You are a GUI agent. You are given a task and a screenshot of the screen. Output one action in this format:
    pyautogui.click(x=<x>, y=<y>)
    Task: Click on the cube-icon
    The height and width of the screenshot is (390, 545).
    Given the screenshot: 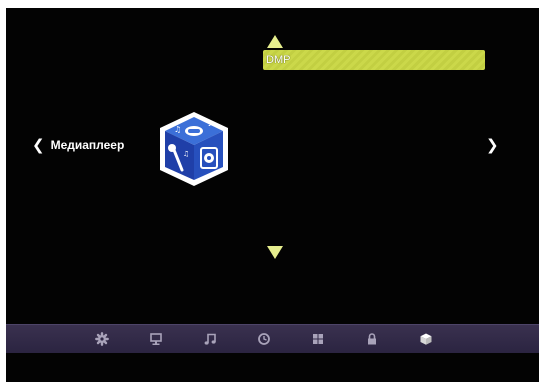 What is the action you would take?
    pyautogui.click(x=426, y=339)
    